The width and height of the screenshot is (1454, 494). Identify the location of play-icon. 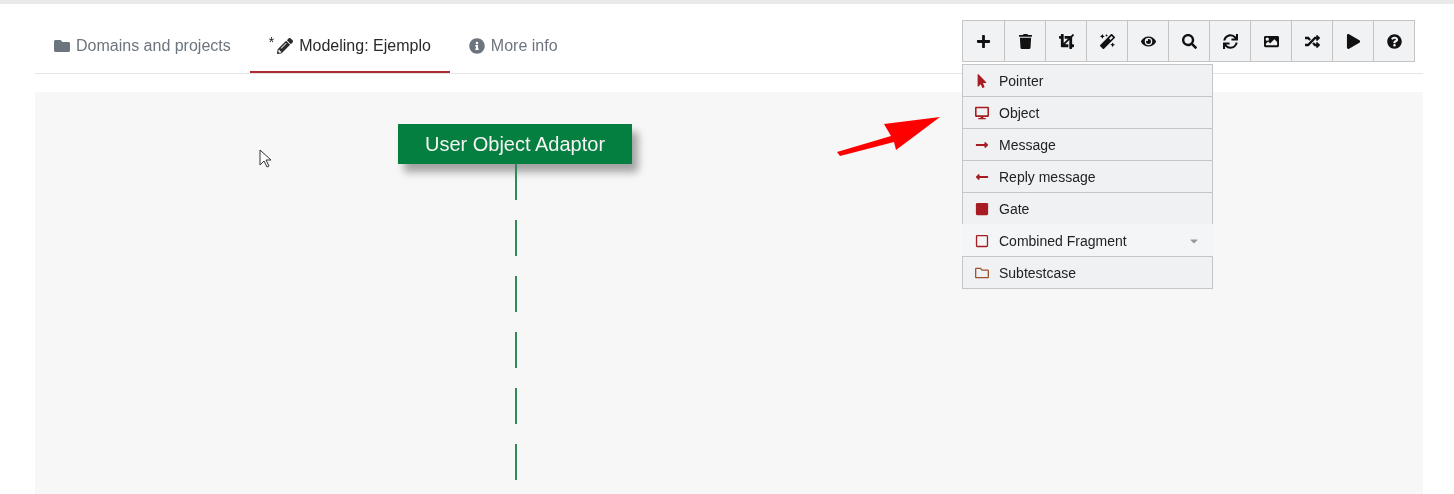
(1353, 41).